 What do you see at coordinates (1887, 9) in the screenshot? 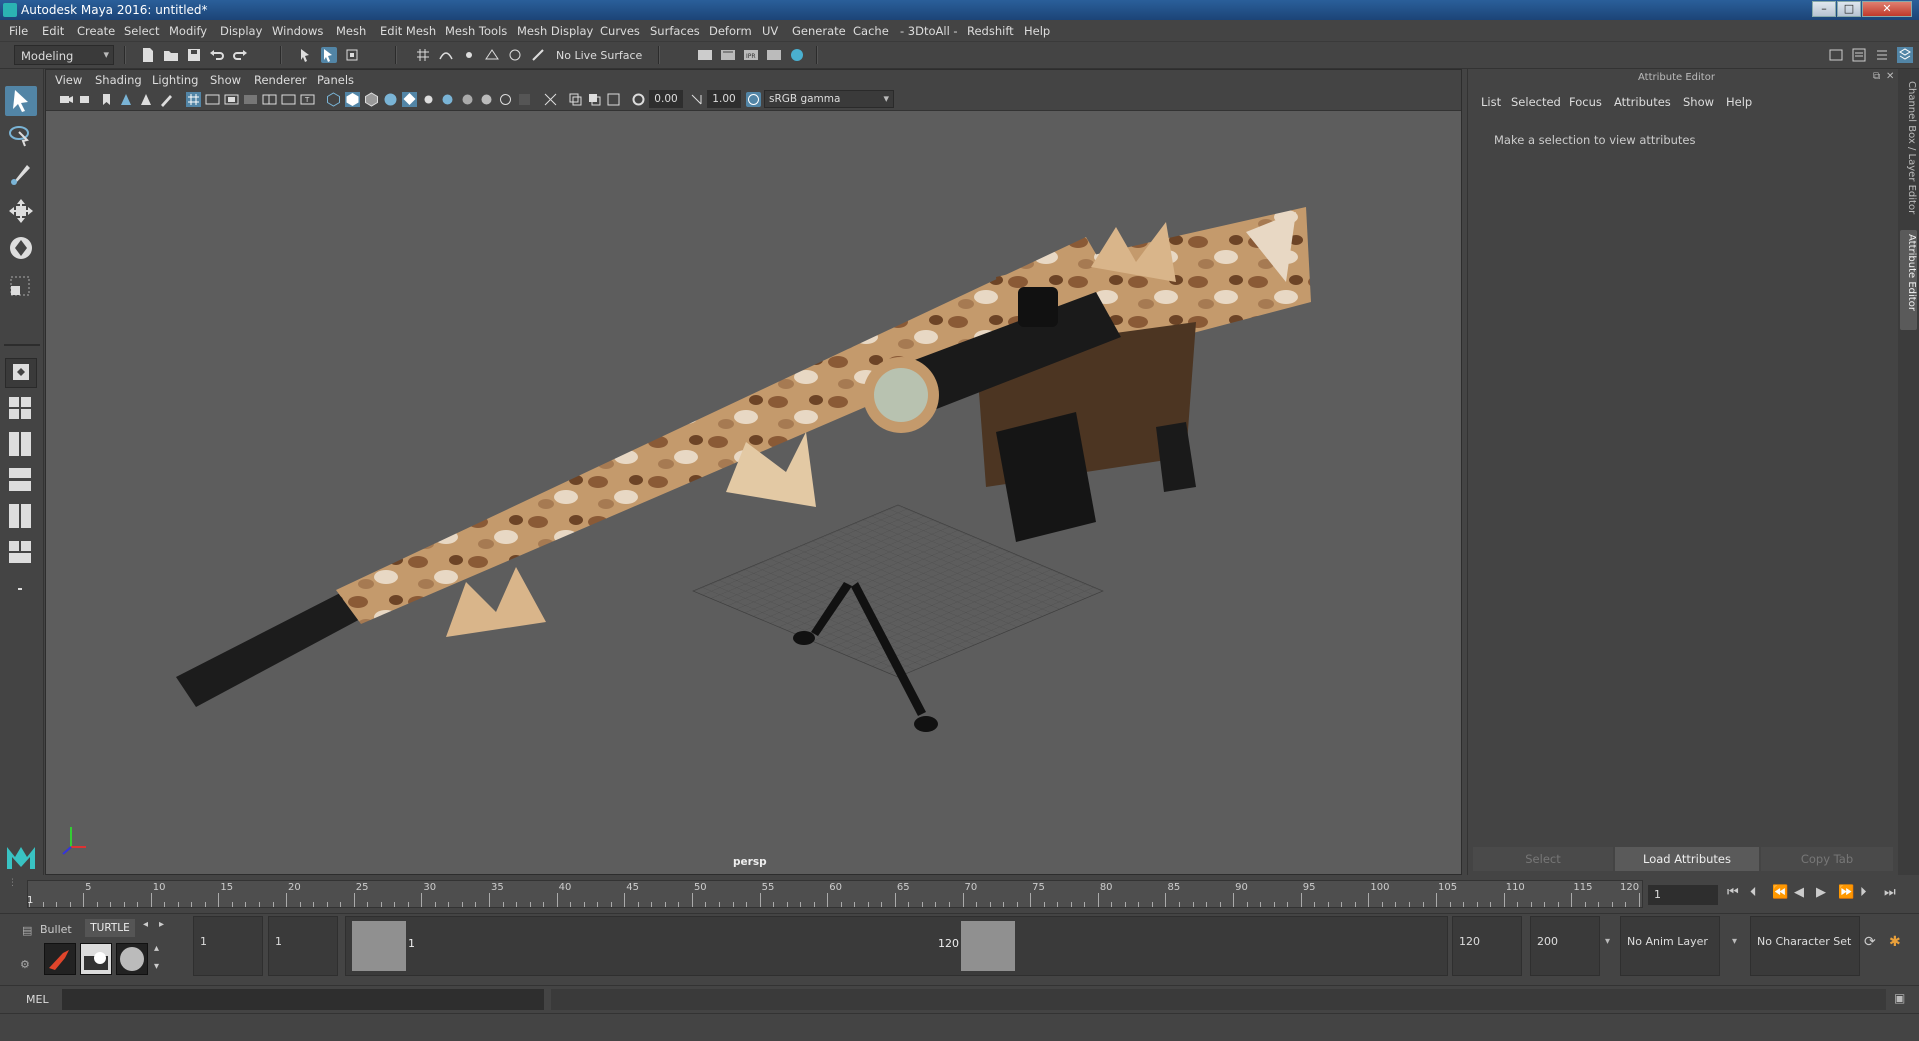
I see `close-button: ✕` at bounding box center [1887, 9].